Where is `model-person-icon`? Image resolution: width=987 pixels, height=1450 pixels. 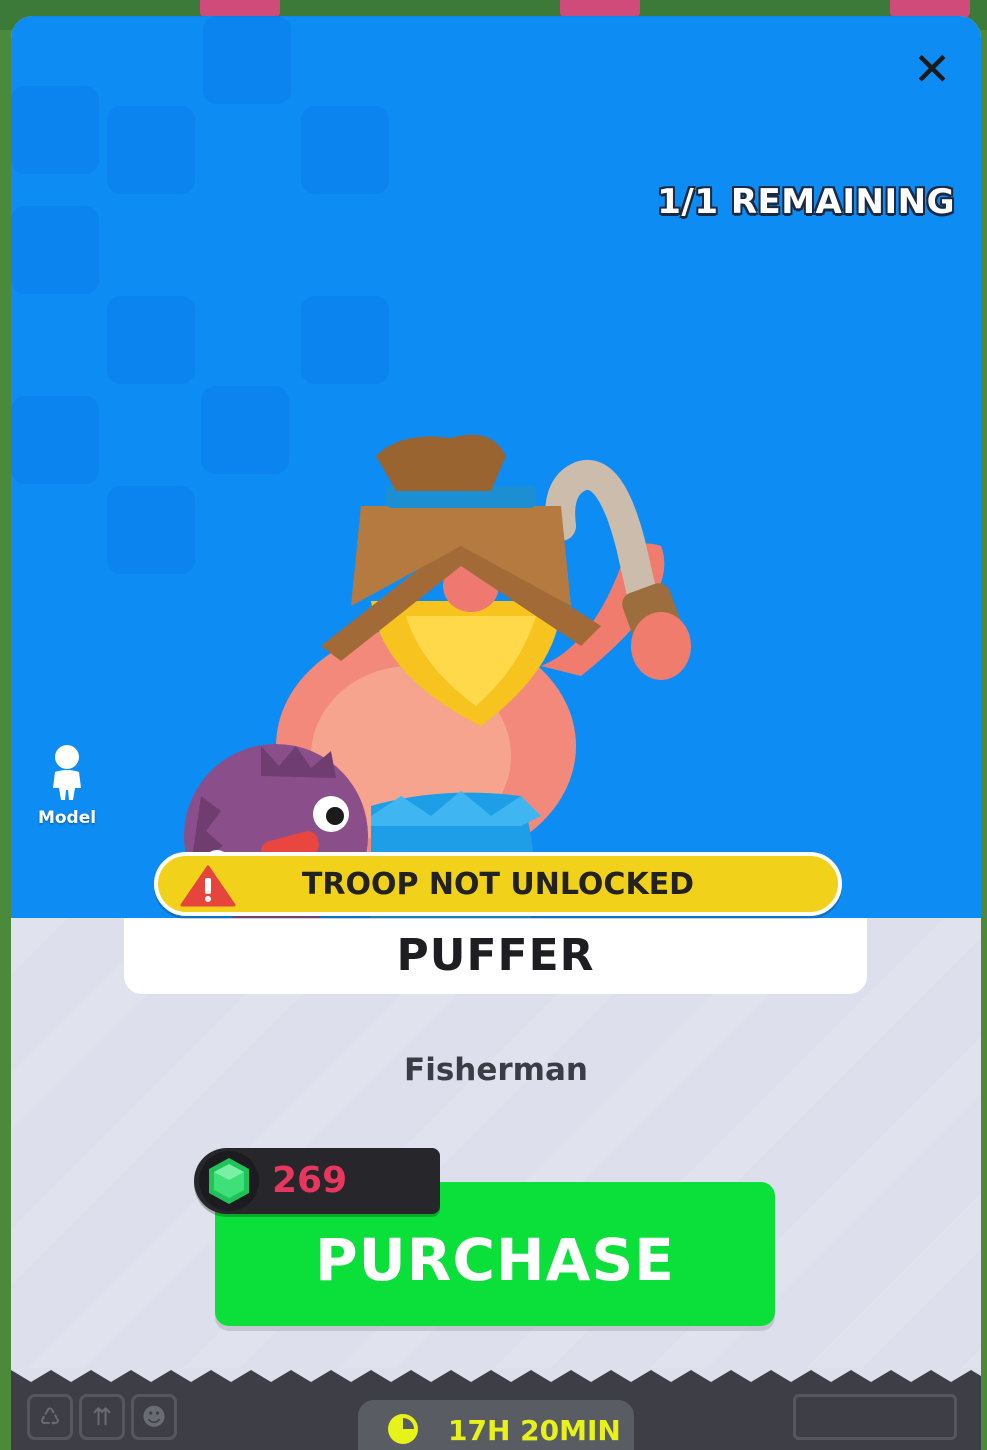
model-person-icon is located at coordinates (67, 772).